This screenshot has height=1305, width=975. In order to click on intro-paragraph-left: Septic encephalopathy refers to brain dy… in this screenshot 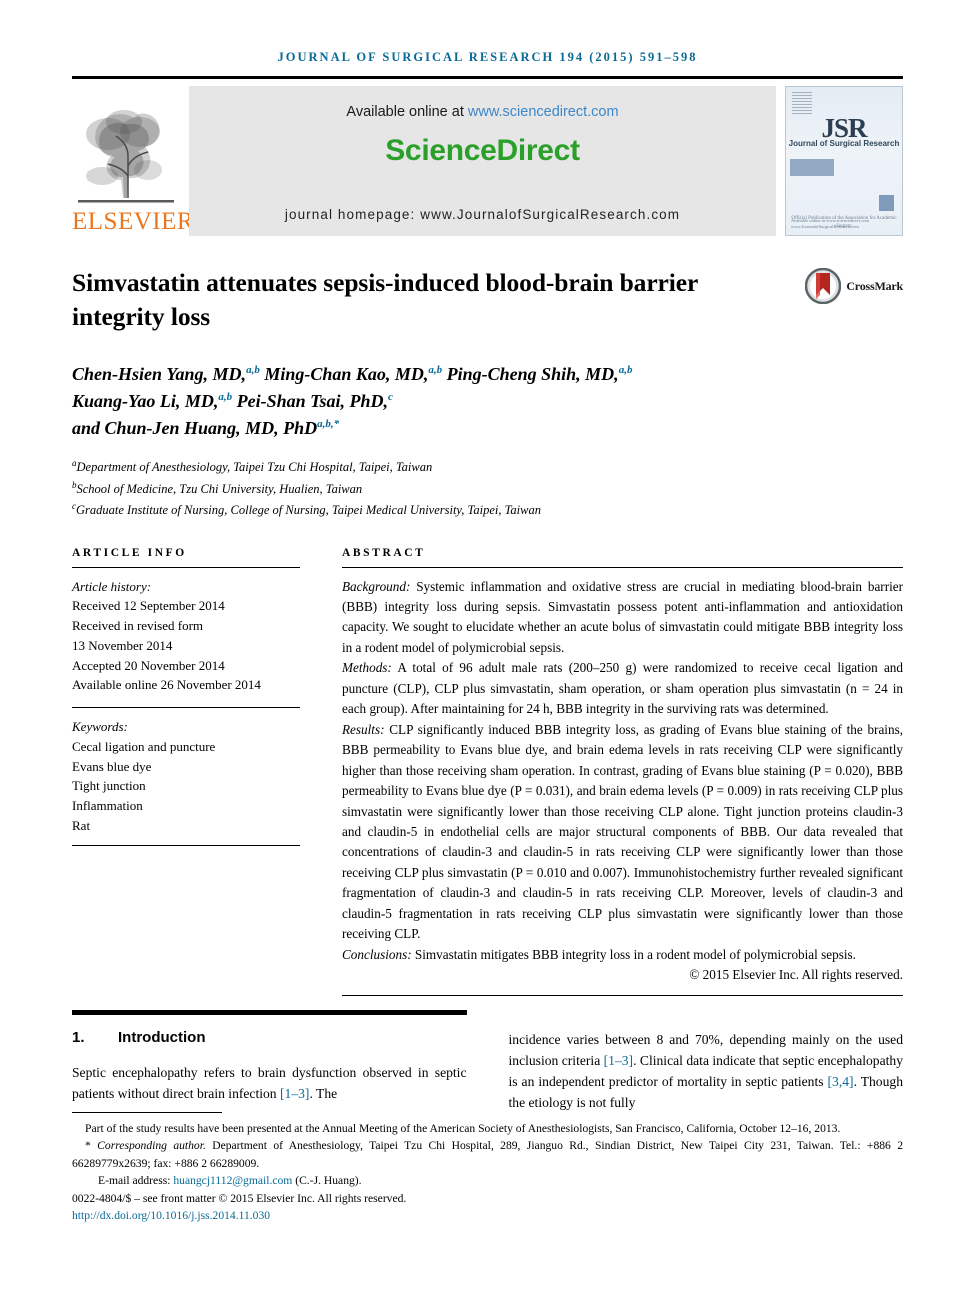, I will do `click(269, 1083)`.